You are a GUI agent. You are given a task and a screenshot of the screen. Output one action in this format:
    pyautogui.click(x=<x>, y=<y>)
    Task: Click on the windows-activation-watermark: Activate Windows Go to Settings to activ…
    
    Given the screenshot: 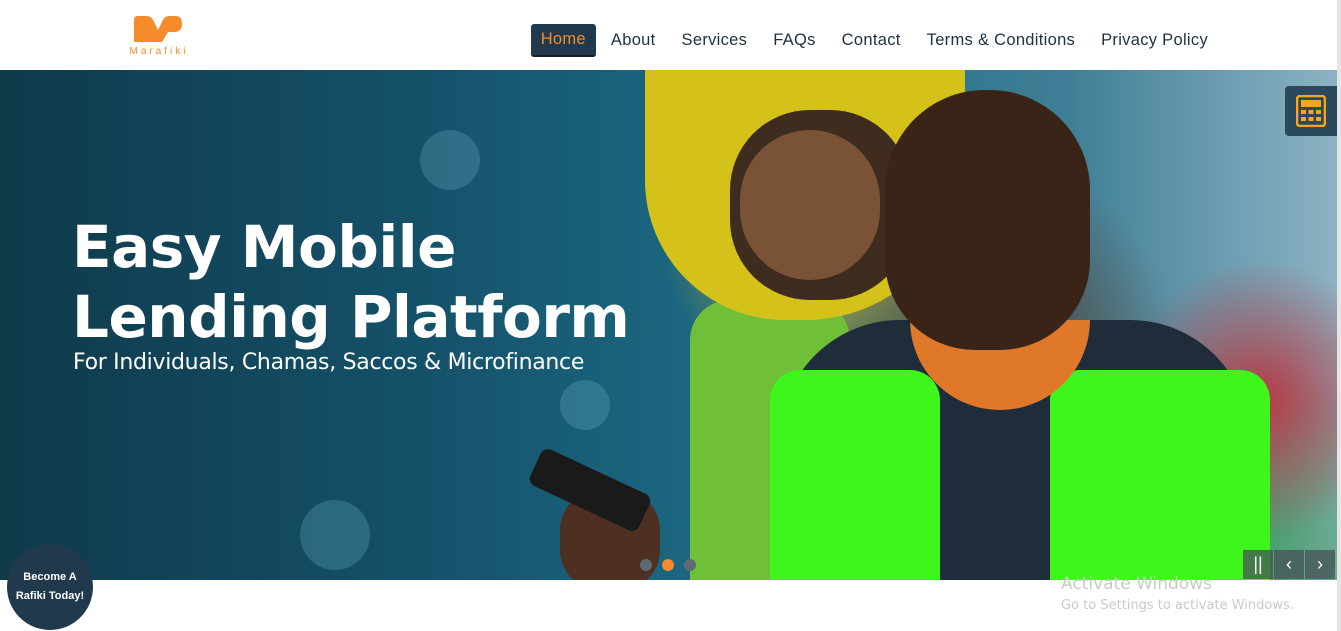 What is the action you would take?
    pyautogui.click(x=1177, y=593)
    